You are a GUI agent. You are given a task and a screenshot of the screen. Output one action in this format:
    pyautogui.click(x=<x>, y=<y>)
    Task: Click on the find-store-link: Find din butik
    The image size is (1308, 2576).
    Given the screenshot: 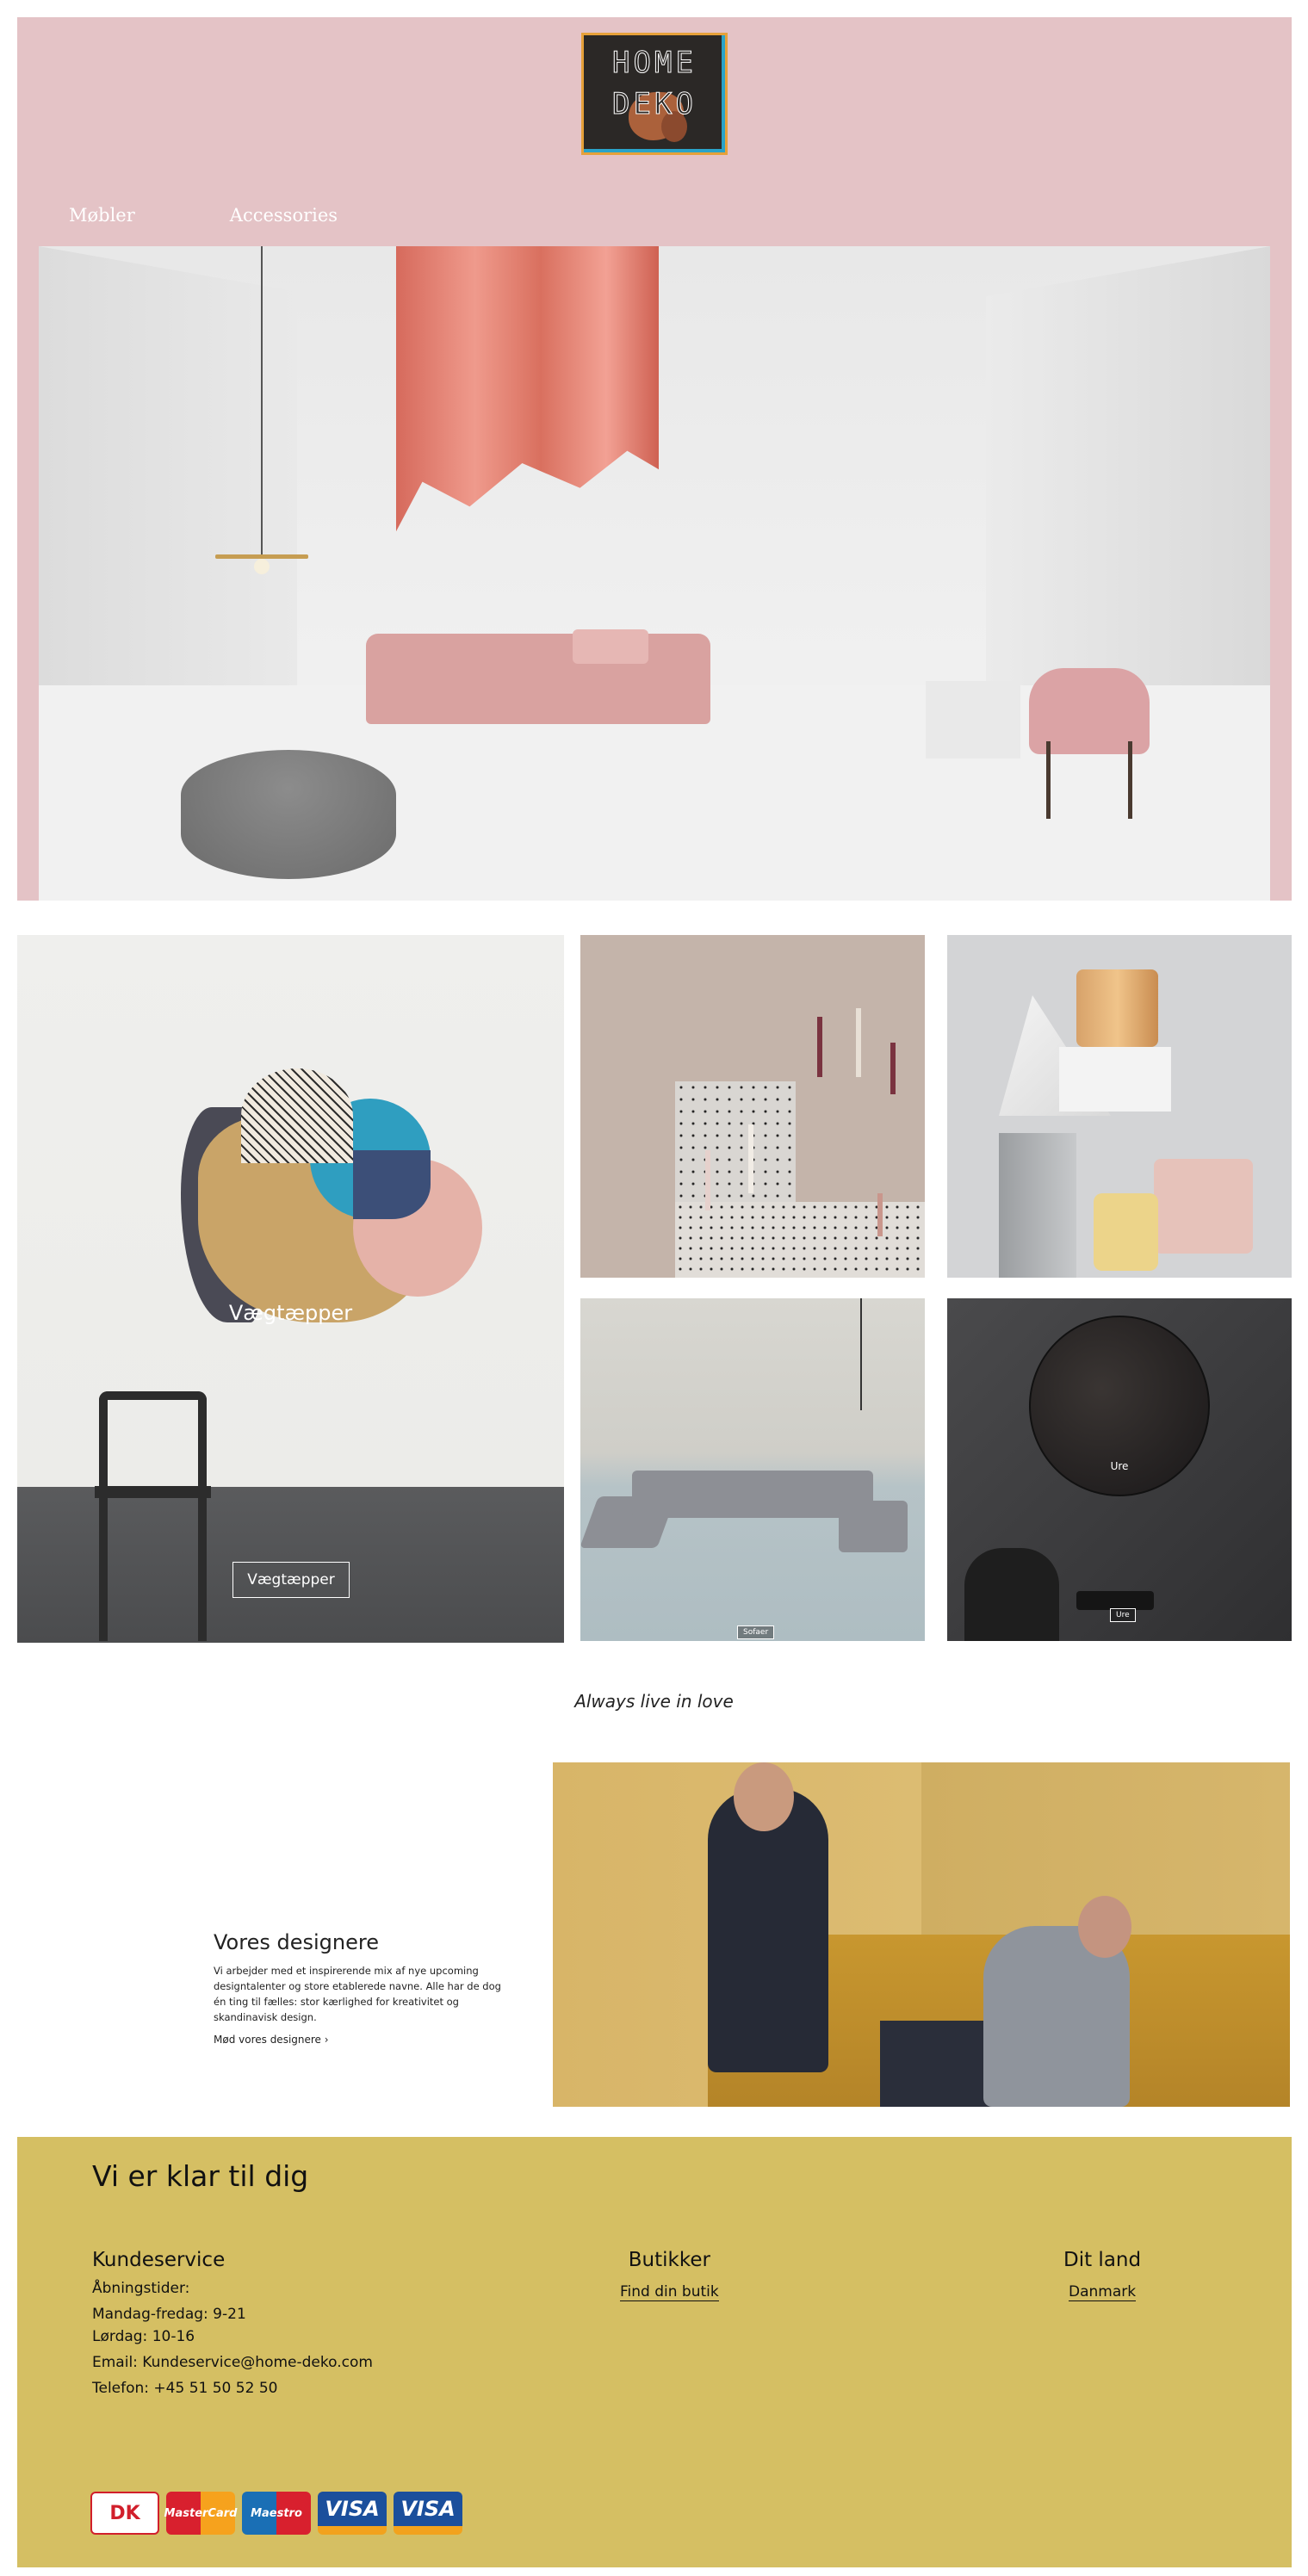 What is the action you would take?
    pyautogui.click(x=669, y=2292)
    